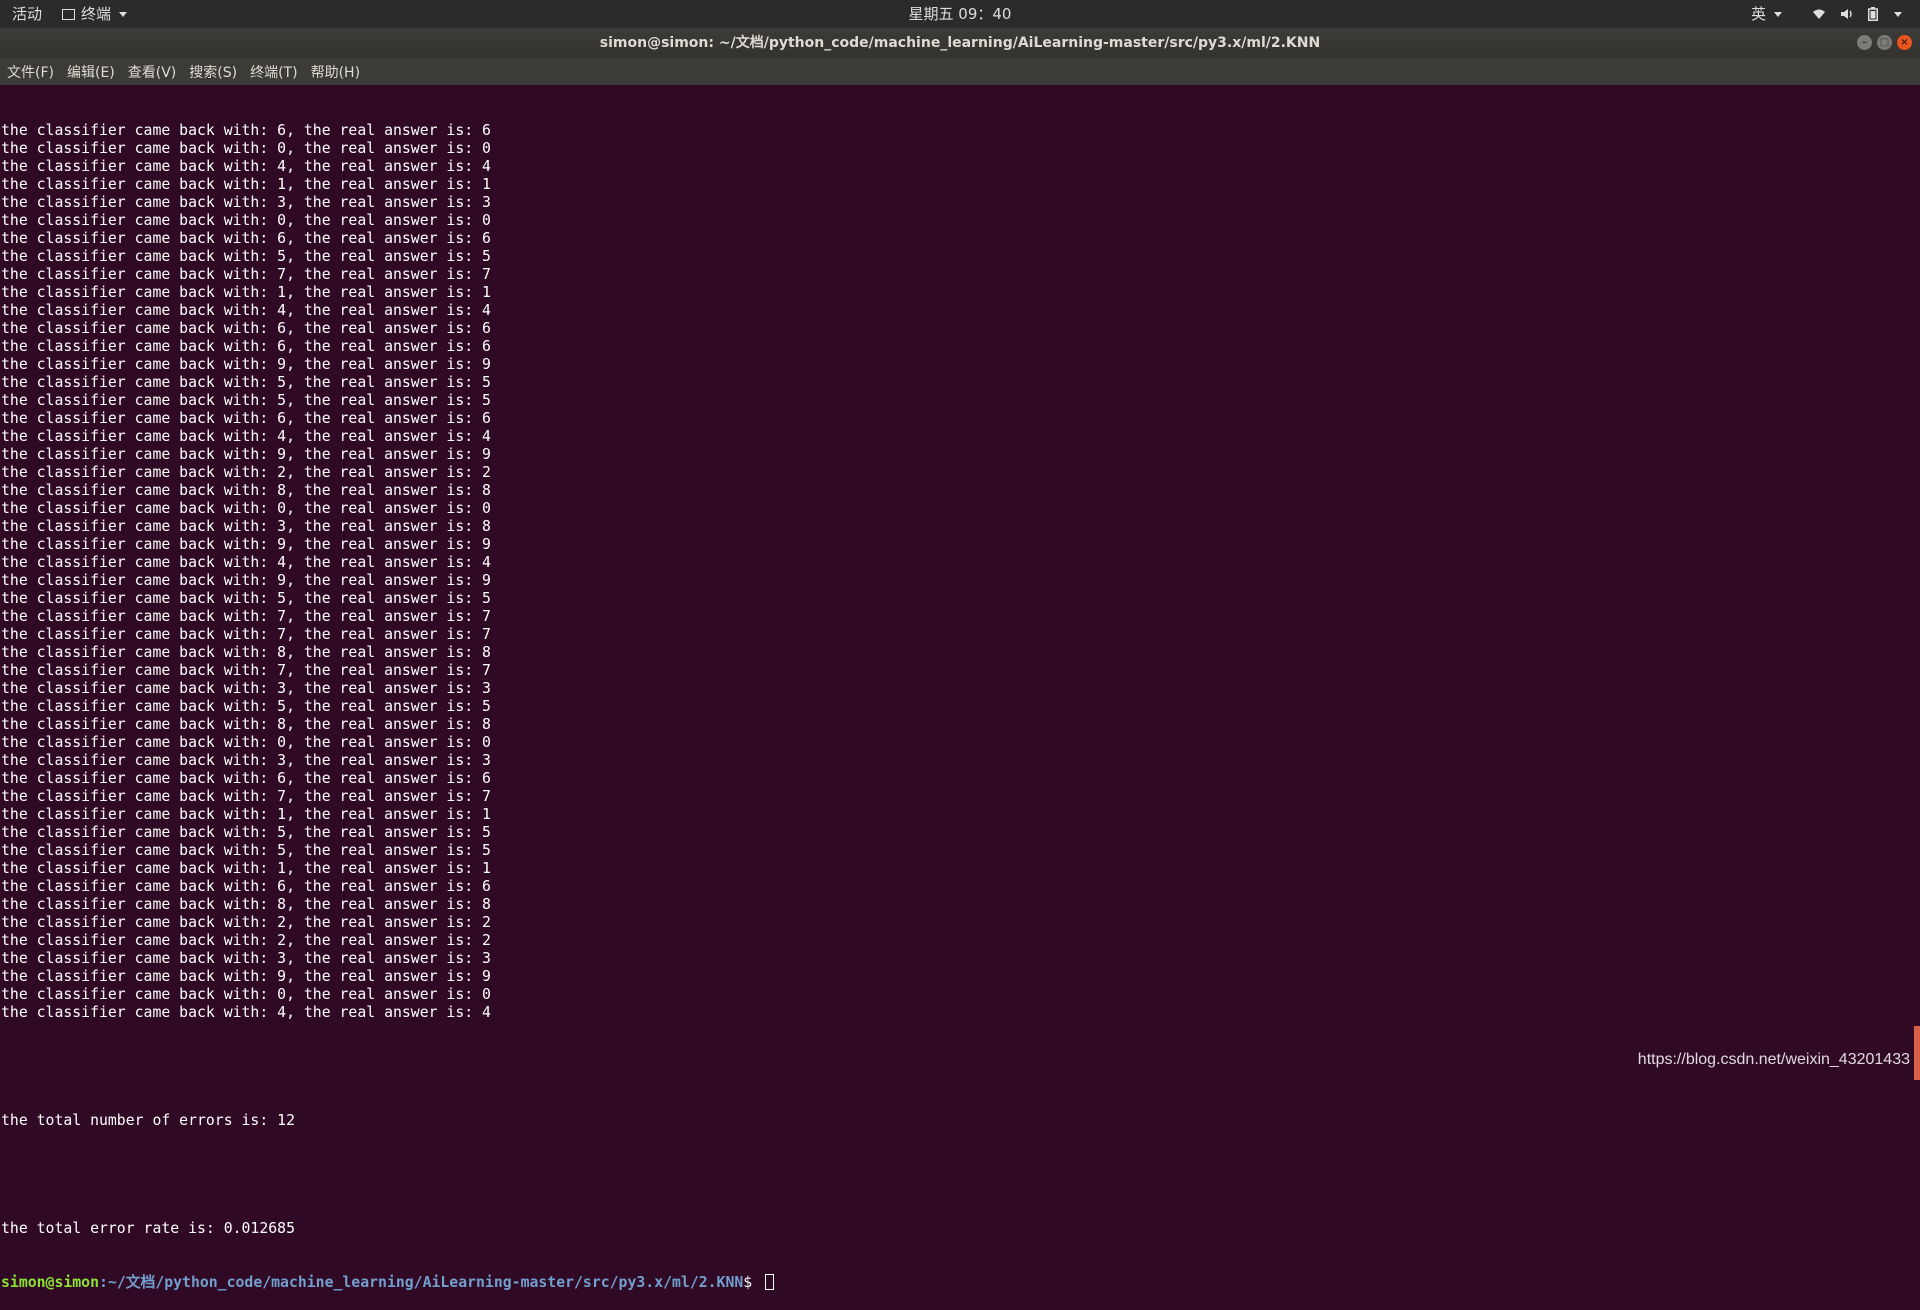 This screenshot has width=1920, height=1310. Describe the element at coordinates (1873, 14) in the screenshot. I see `battery-icon` at that location.